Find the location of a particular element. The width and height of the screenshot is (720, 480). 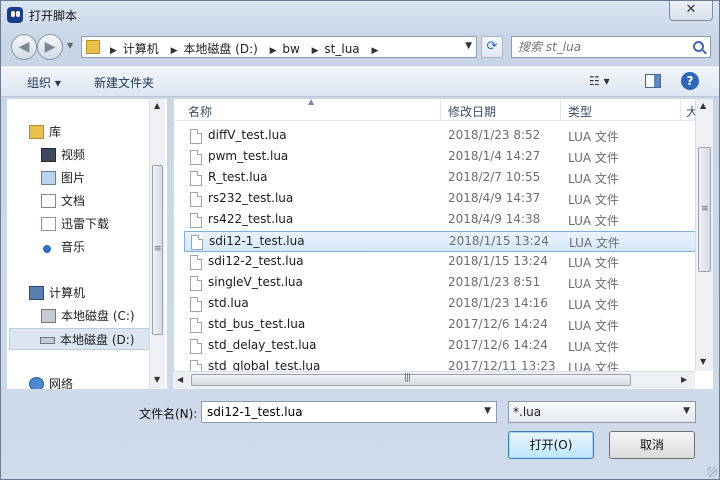

new-folder-button: 新建文件夹 is located at coordinates (124, 82).